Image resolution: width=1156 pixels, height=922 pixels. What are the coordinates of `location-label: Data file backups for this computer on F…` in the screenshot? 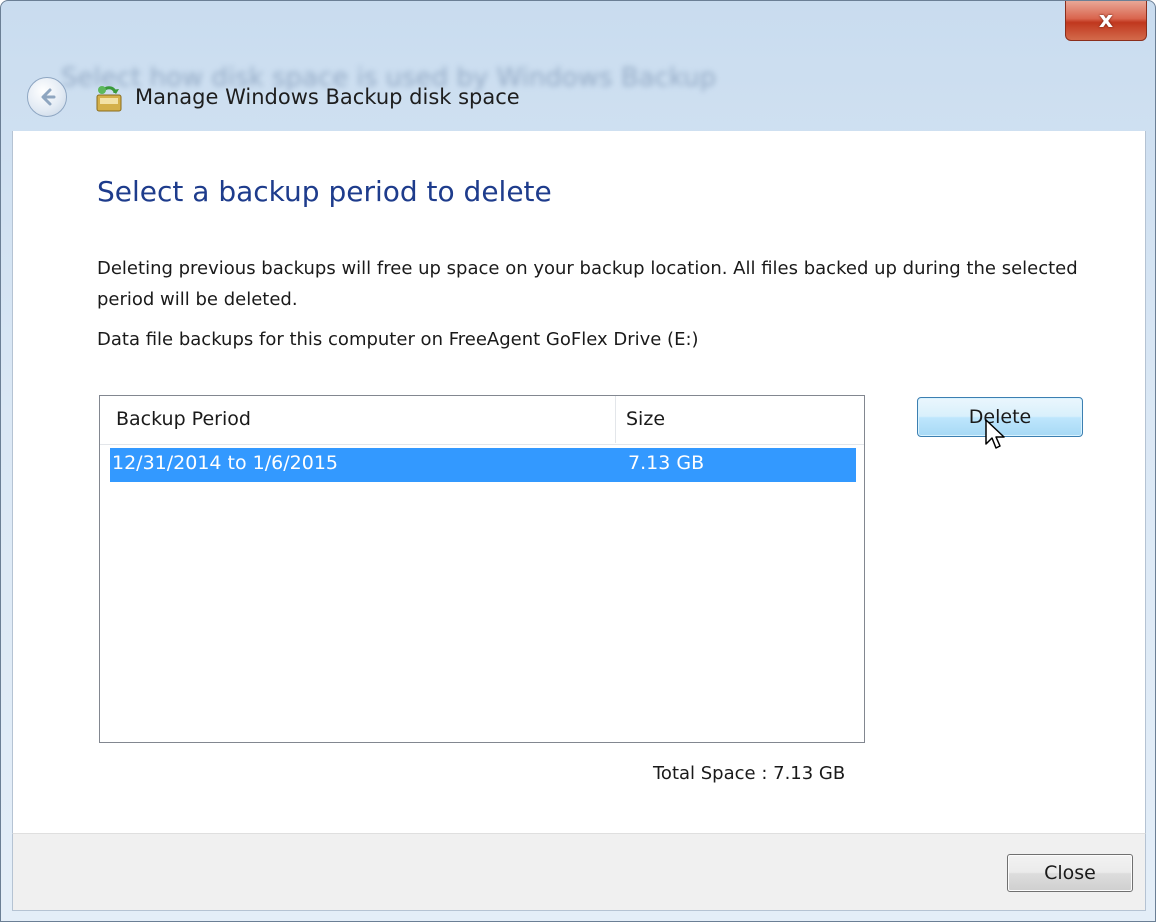 It's located at (398, 339).